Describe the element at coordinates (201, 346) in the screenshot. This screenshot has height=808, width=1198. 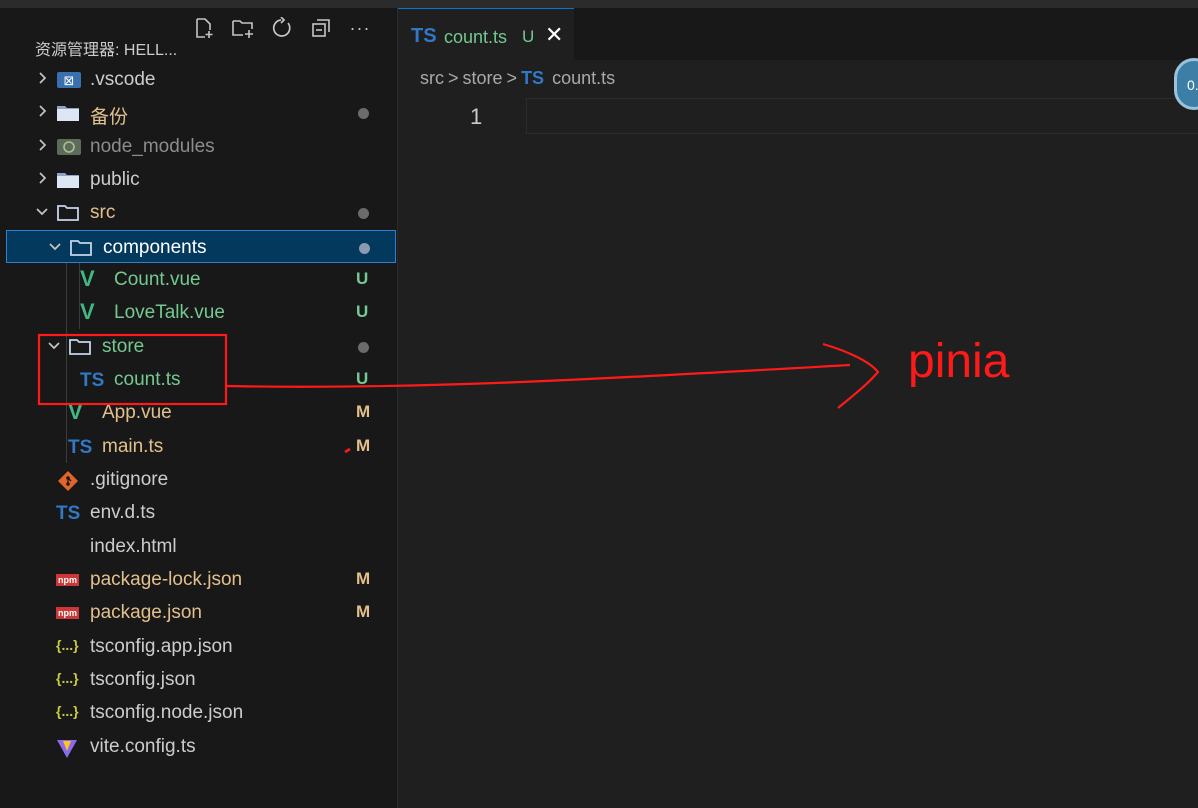
I see `tree-row-store: store` at that location.